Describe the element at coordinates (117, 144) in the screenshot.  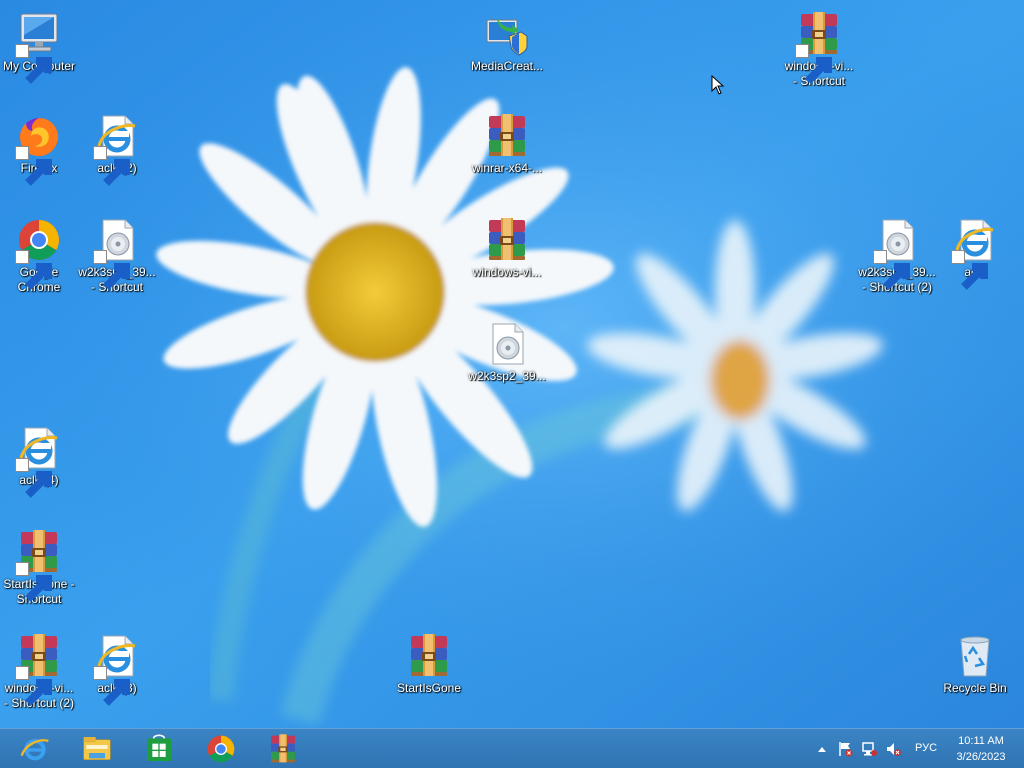
I see `aclk-2-desktop-icon: aclk (2)` at that location.